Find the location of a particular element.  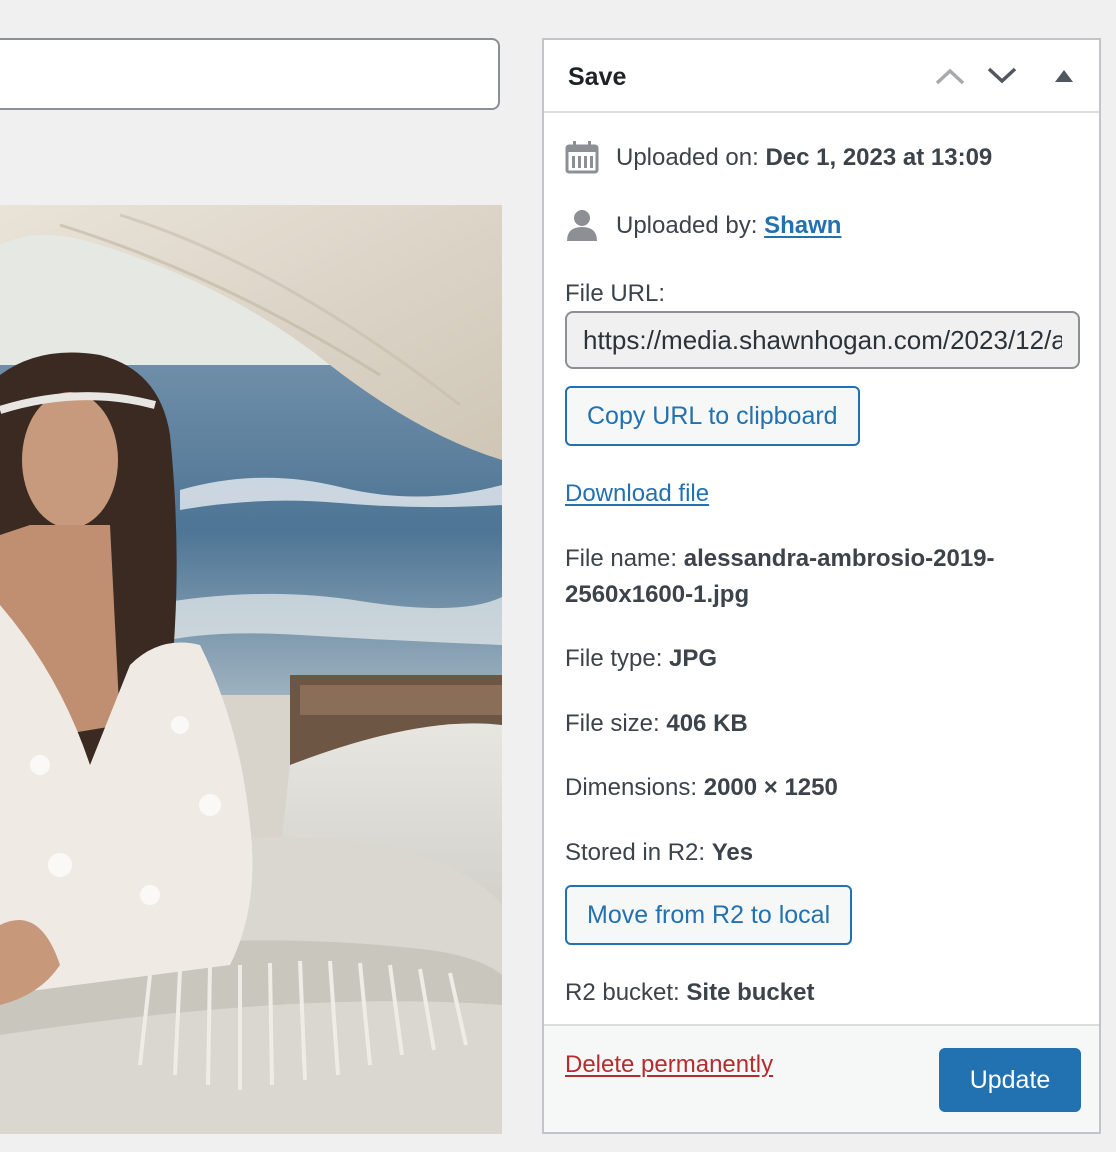

major-actions-bar: Delete permanently Update is located at coordinates (821, 1078).